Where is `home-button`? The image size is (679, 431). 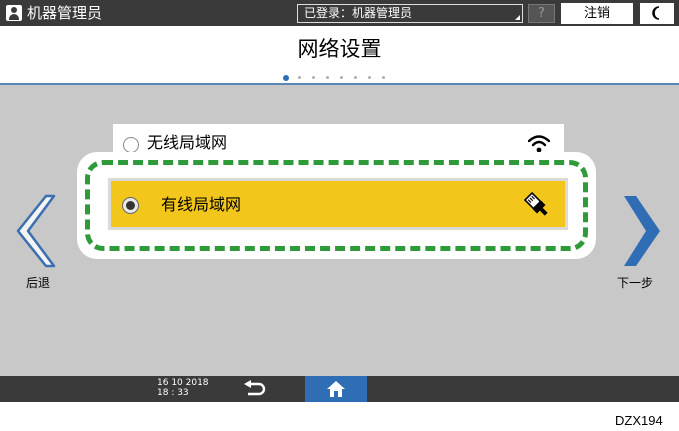
home-button is located at coordinates (336, 389).